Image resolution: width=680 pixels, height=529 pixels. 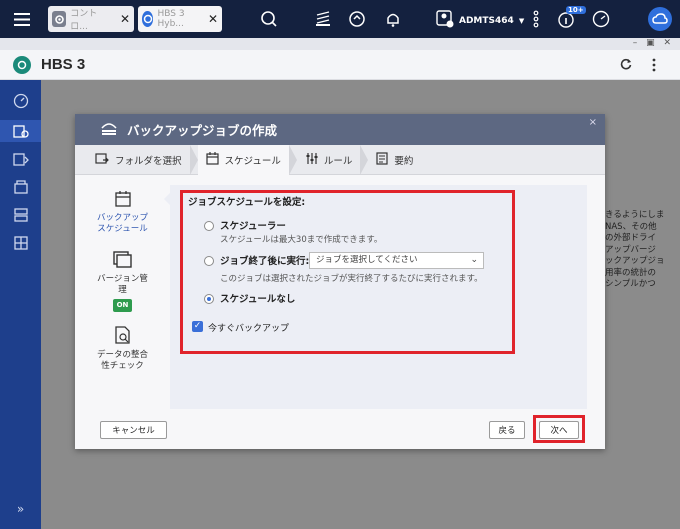 I want to click on app-header: HBS 3, so click(x=340, y=65).